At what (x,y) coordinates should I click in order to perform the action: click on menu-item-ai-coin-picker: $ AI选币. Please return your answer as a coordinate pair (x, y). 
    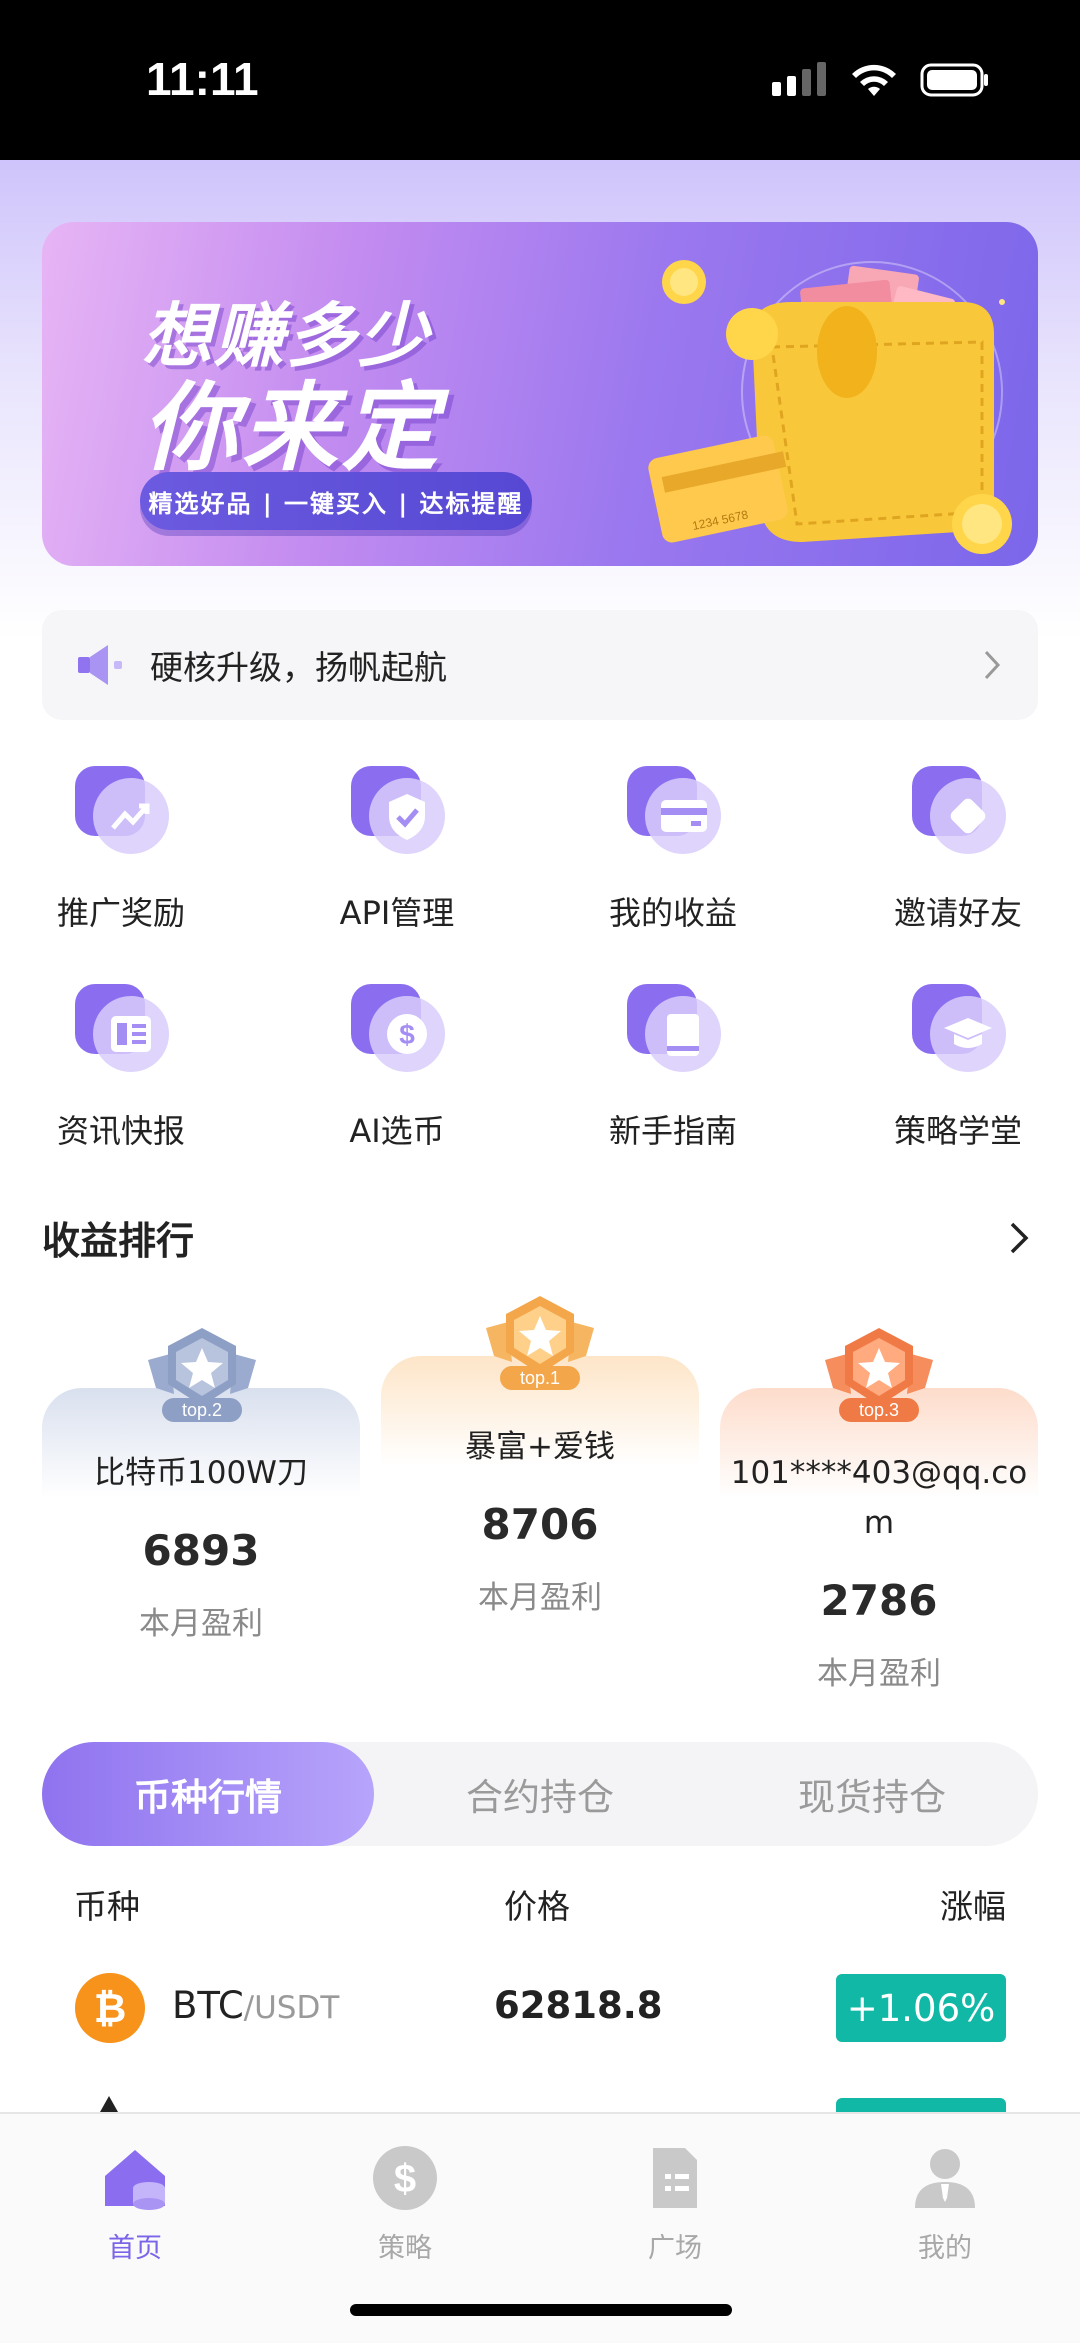
    Looking at the image, I should click on (397, 1068).